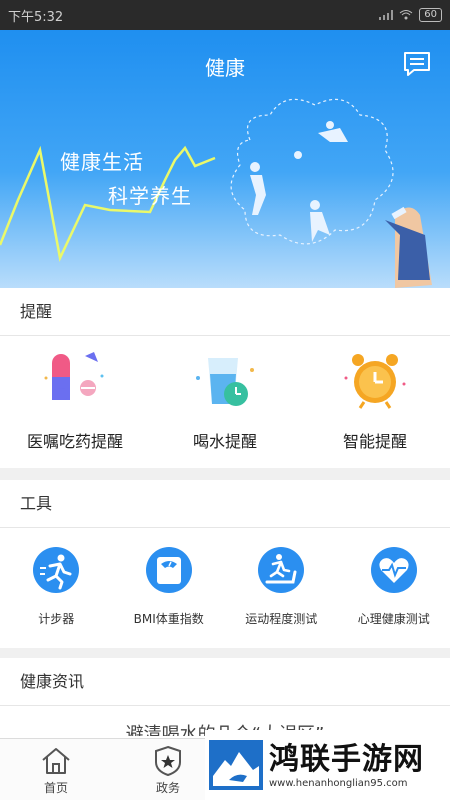 The width and height of the screenshot is (450, 800). Describe the element at coordinates (36, 17) in the screenshot. I see `status-time: 下午5:32` at that location.